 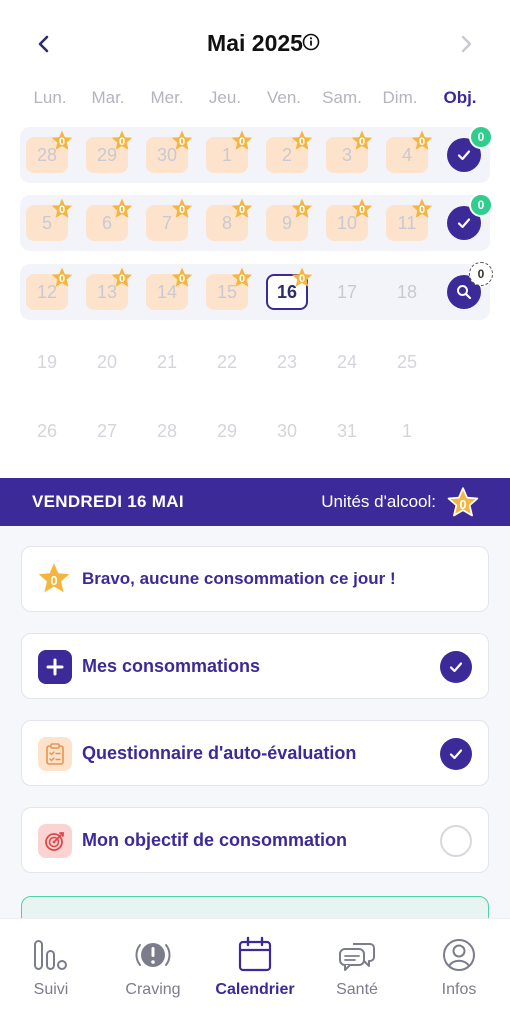 I want to click on next-month-button, so click(x=466, y=44).